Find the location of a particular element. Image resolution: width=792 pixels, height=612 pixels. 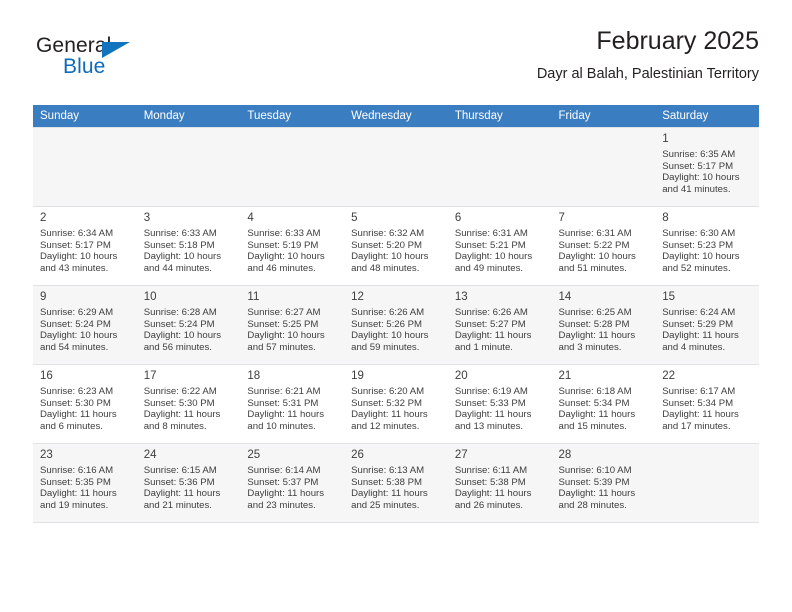

sunset-text: Sunset: 5:24 PM is located at coordinates (75, 324).